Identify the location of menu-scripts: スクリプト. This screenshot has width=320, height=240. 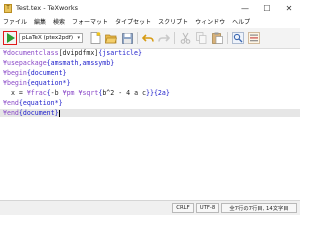
(173, 21).